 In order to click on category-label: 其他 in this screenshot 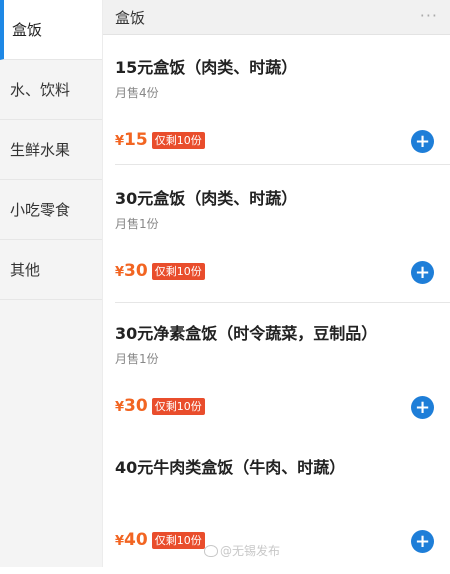, I will do `click(25, 270)`.